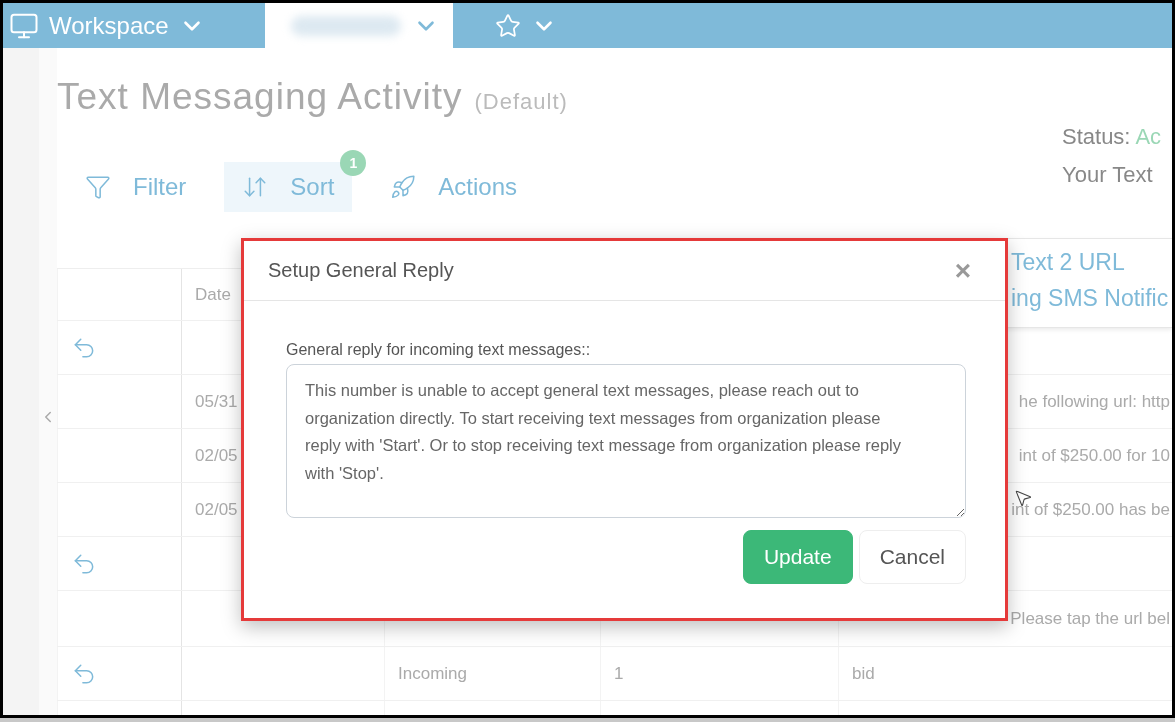 The height and width of the screenshot is (722, 1175). Describe the element at coordinates (260, 97) in the screenshot. I see `page-title: Text Messaging Activity` at that location.